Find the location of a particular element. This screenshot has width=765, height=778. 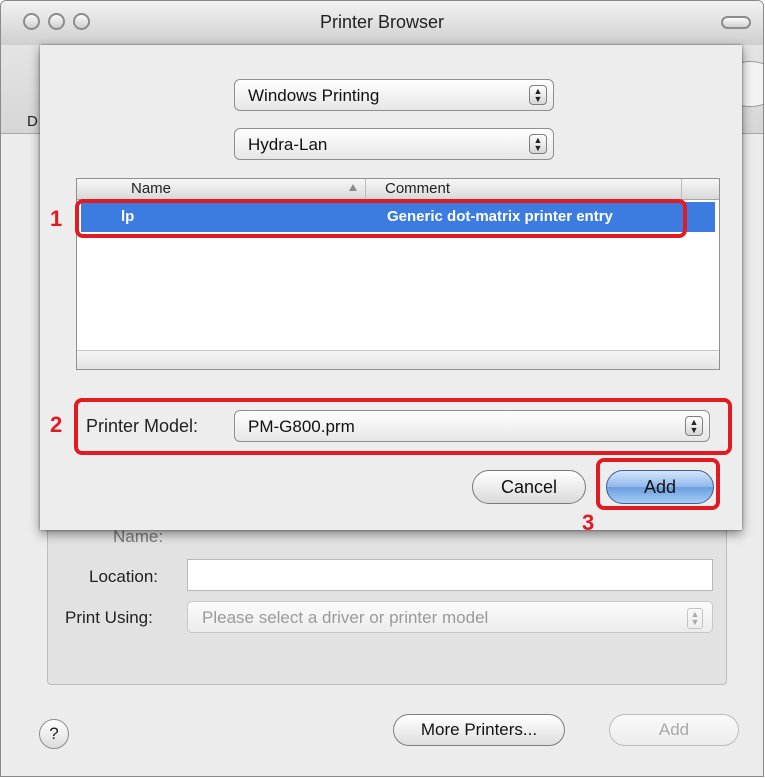

workgroup-popup: Hydra-Lan ▲ ▼ is located at coordinates (394, 144).